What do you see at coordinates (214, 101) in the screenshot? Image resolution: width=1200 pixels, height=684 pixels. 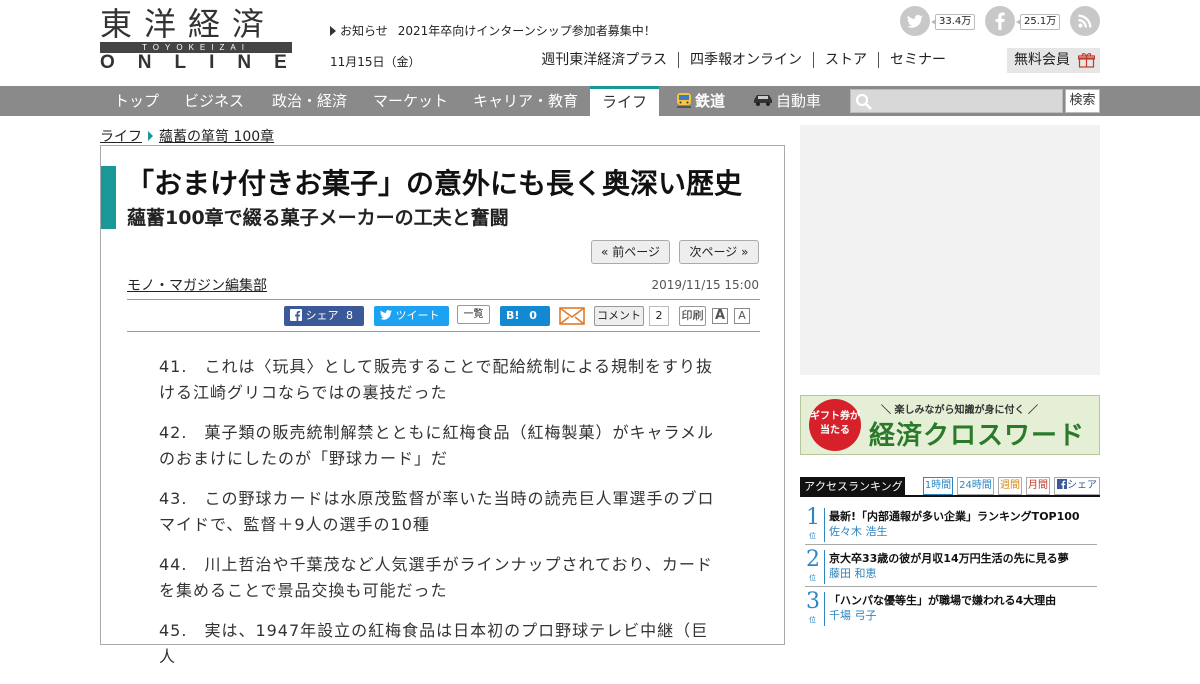 I see `nav-business: ビジネス` at bounding box center [214, 101].